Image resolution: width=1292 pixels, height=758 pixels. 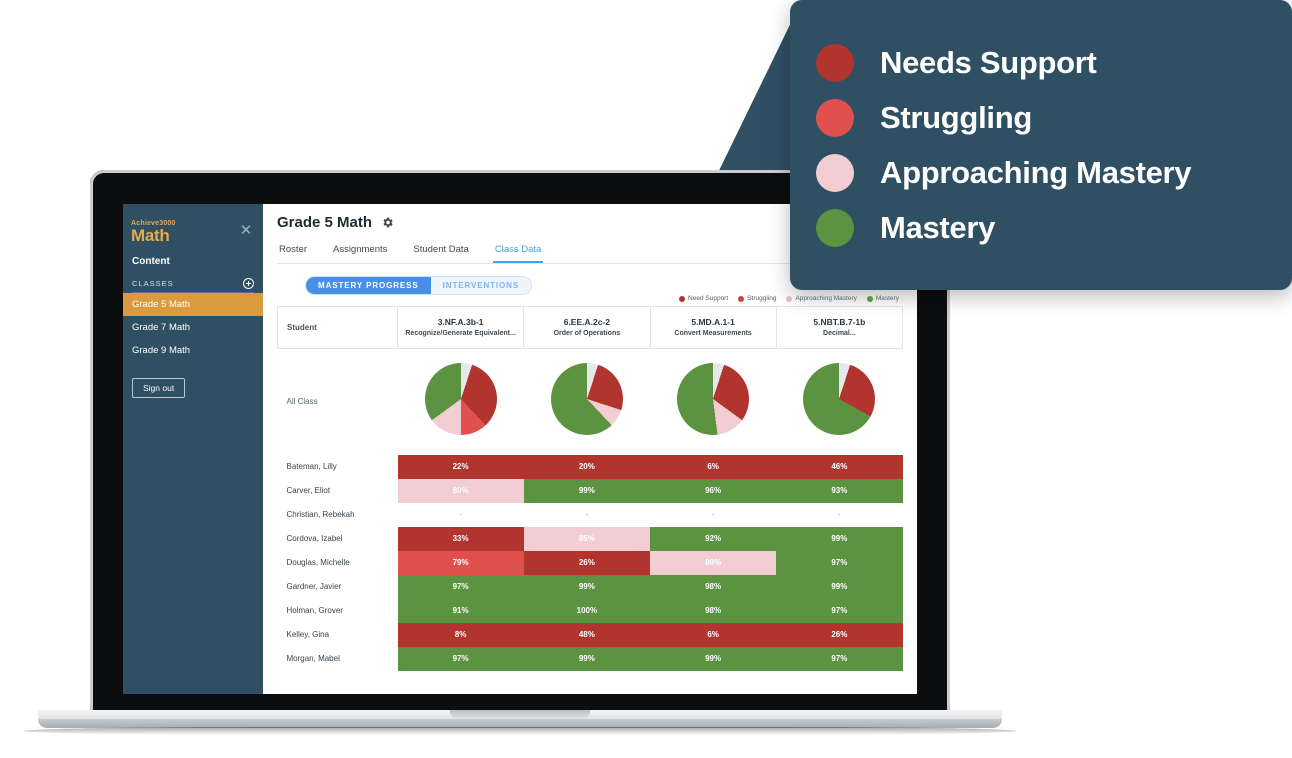 I want to click on legend-item-need-support: Need Support, so click(x=703, y=298).